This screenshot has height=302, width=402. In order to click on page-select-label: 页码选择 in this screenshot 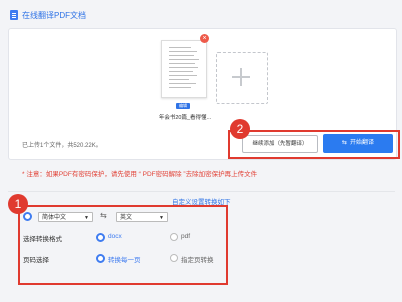, I will do `click(36, 260)`.